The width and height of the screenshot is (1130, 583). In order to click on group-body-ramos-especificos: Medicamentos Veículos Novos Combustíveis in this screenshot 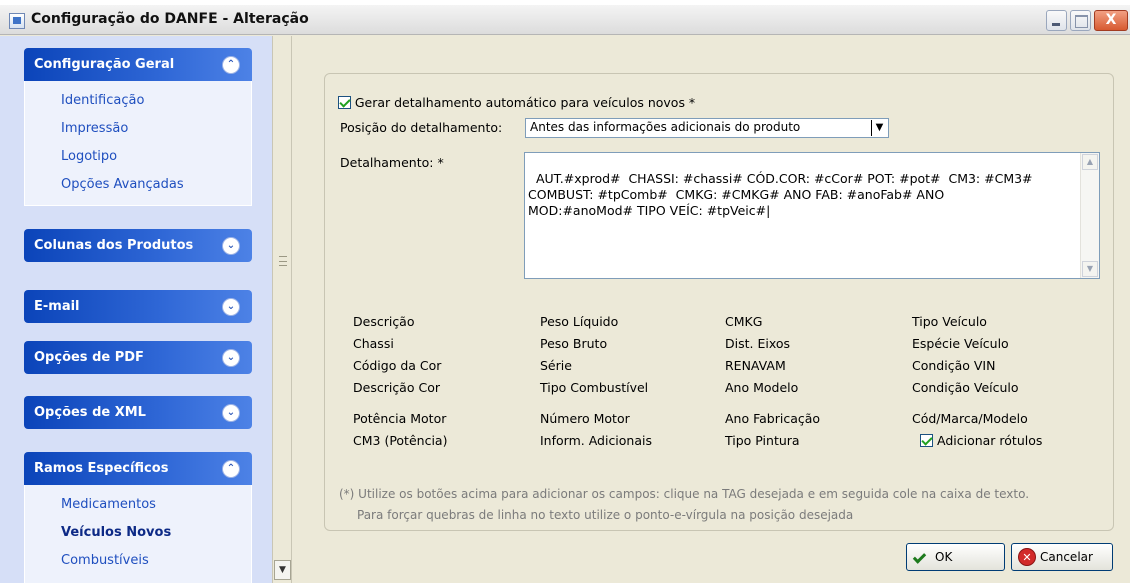, I will do `click(138, 534)`.